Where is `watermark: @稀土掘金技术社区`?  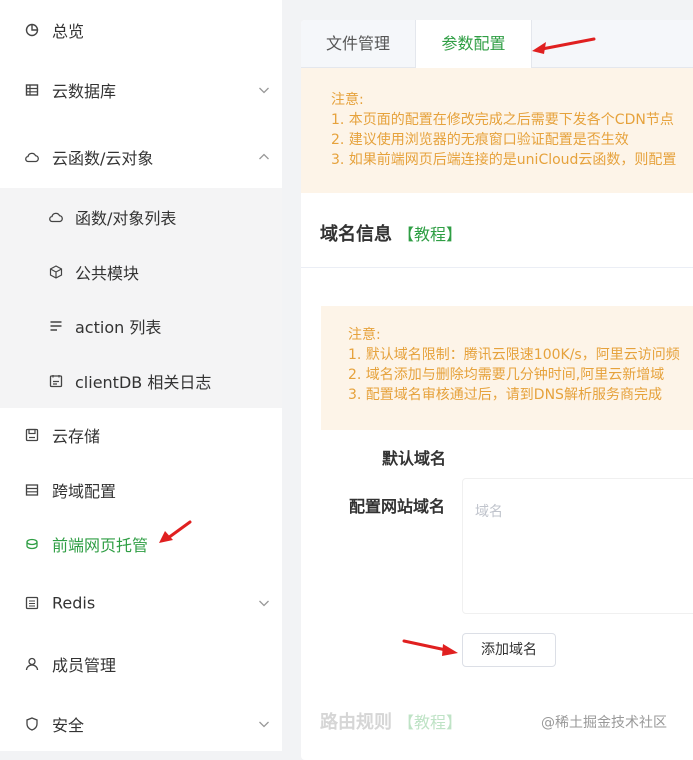 watermark: @稀土掘金技术社区 is located at coordinates (604, 723).